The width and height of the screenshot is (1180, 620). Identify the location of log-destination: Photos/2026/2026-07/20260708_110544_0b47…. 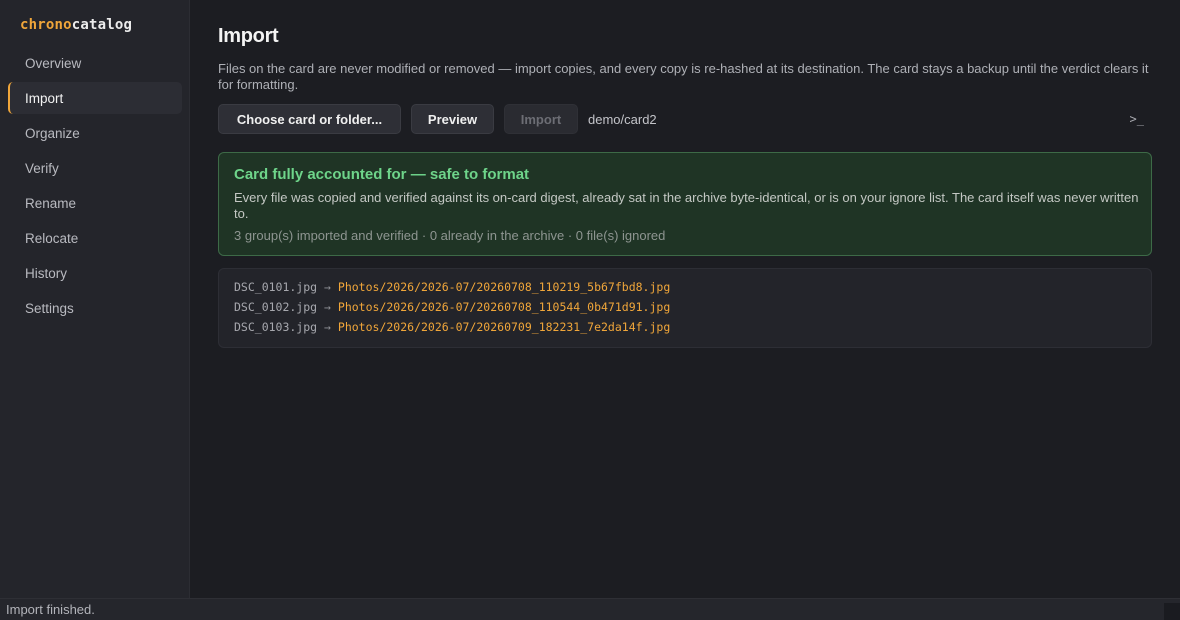
(504, 307).